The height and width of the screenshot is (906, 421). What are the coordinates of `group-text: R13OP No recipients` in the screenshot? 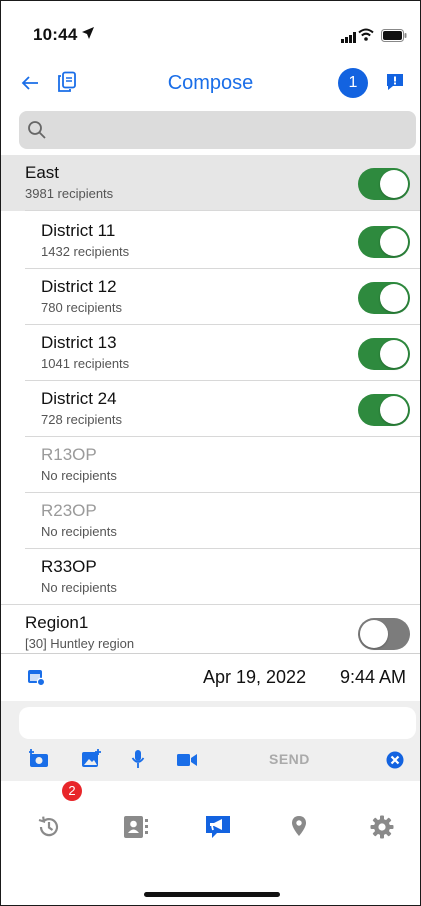 It's located at (79, 464).